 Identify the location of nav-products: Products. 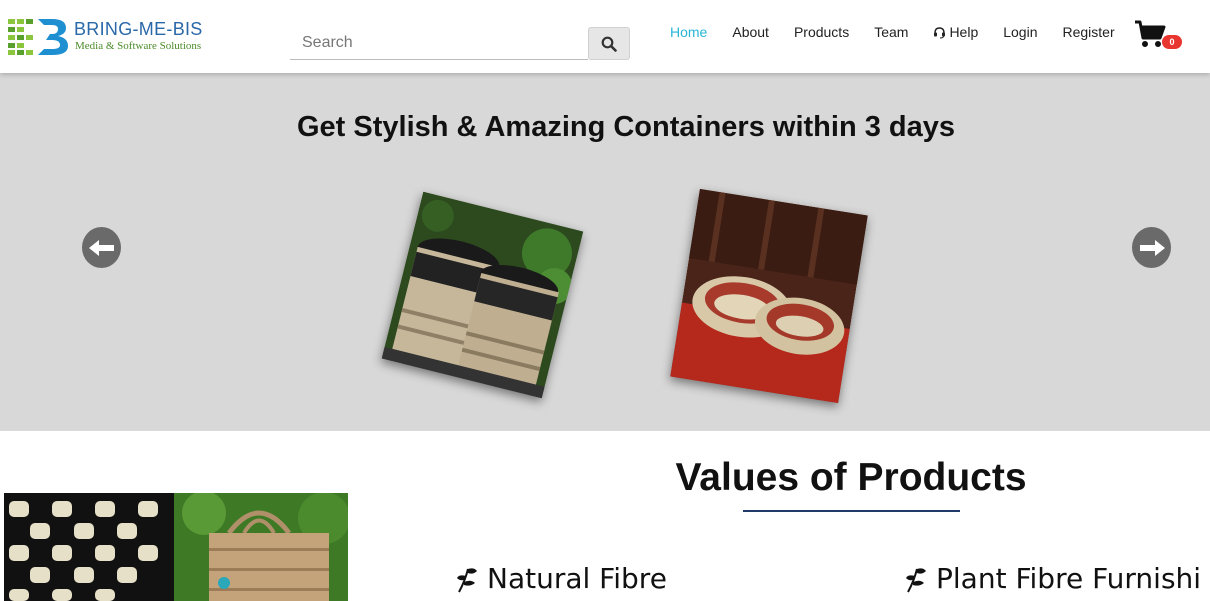
(821, 32).